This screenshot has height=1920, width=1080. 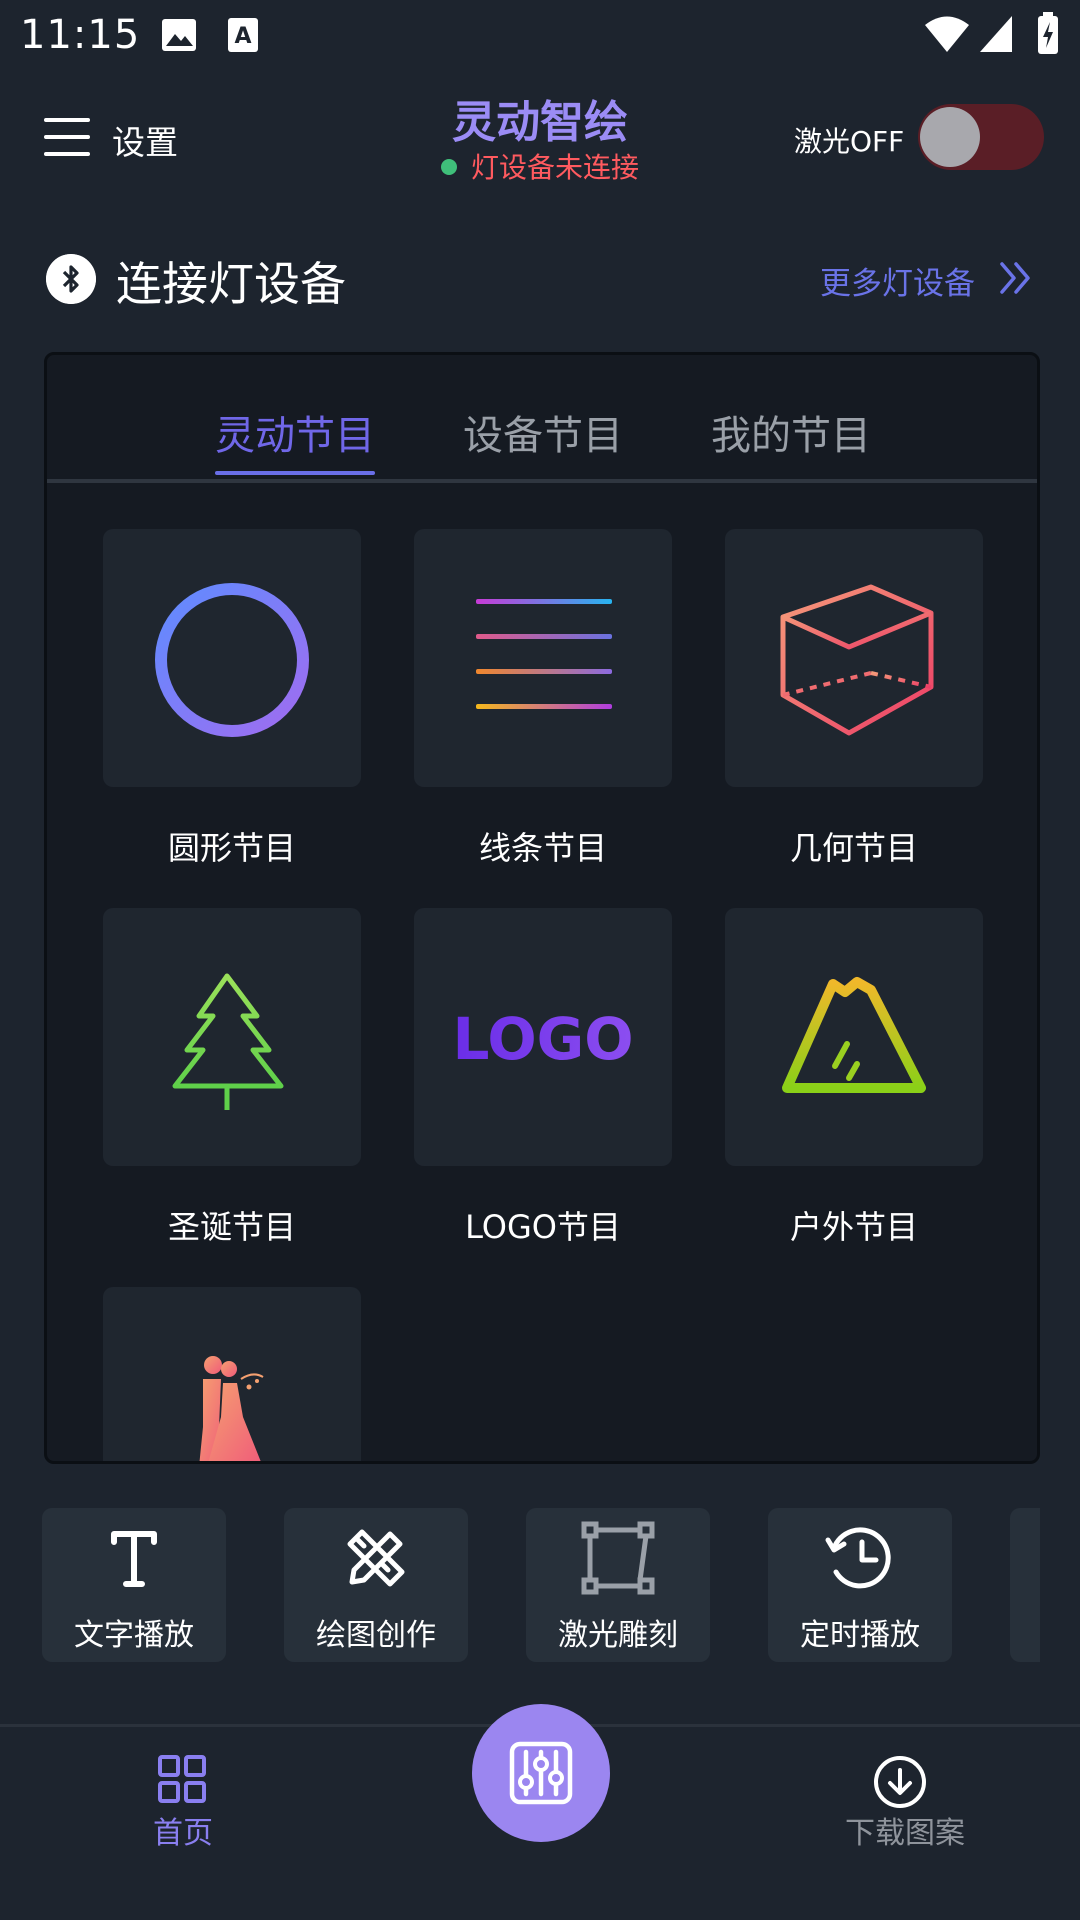 What do you see at coordinates (543, 432) in the screenshot?
I see `tab-device-programs: 设备节目` at bounding box center [543, 432].